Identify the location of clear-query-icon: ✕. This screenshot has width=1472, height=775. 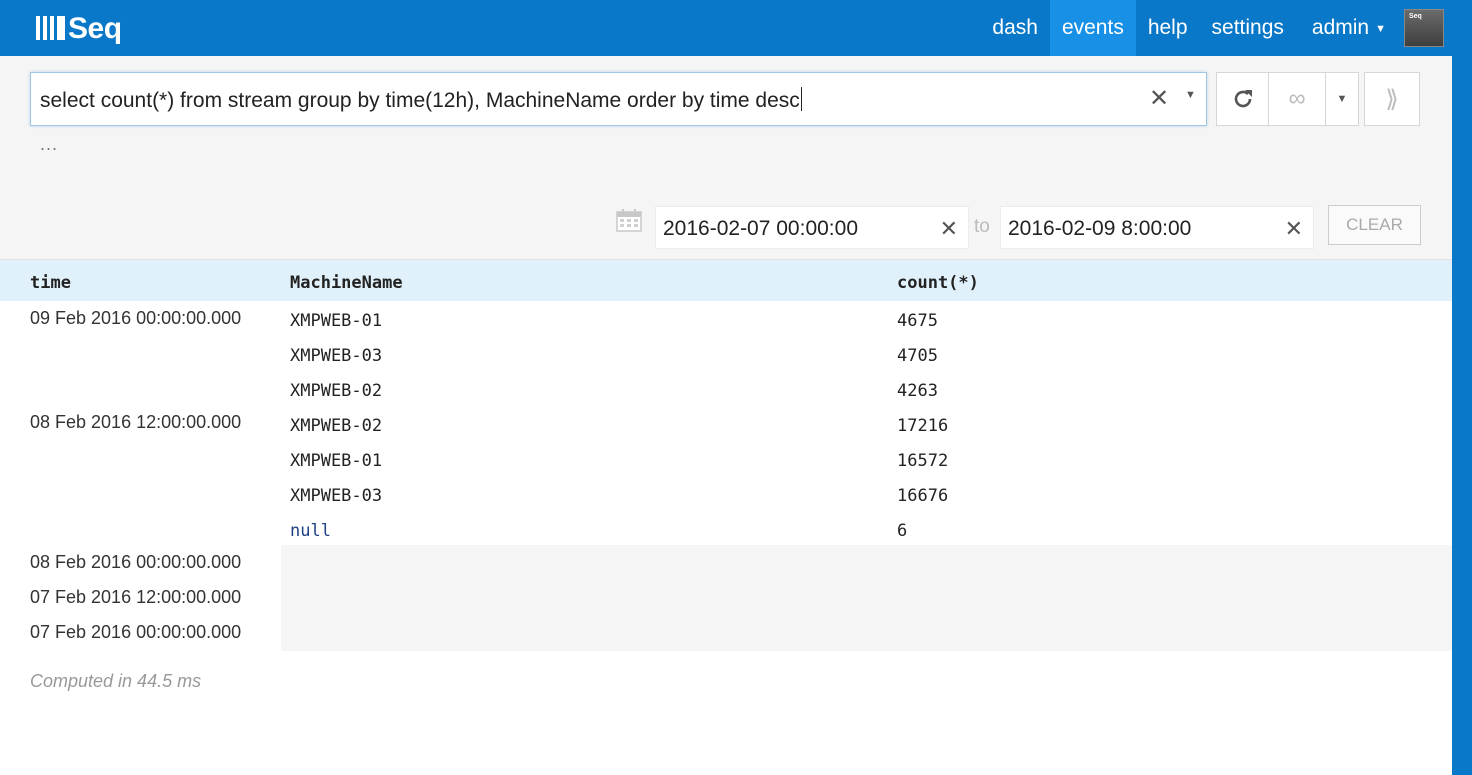
(1159, 98).